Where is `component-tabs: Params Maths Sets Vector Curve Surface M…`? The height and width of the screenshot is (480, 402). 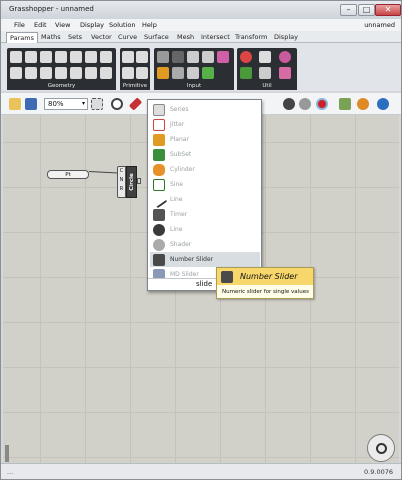 component-tabs: Params Maths Sets Vector Curve Surface M… is located at coordinates (201, 37).